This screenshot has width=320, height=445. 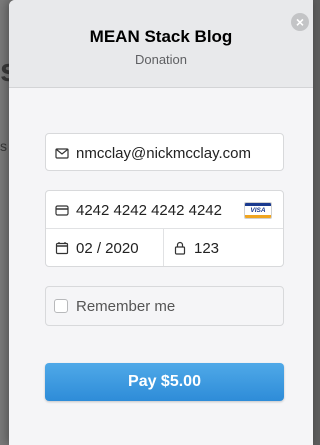 I want to click on modal-subtitle: Donation, so click(x=161, y=59).